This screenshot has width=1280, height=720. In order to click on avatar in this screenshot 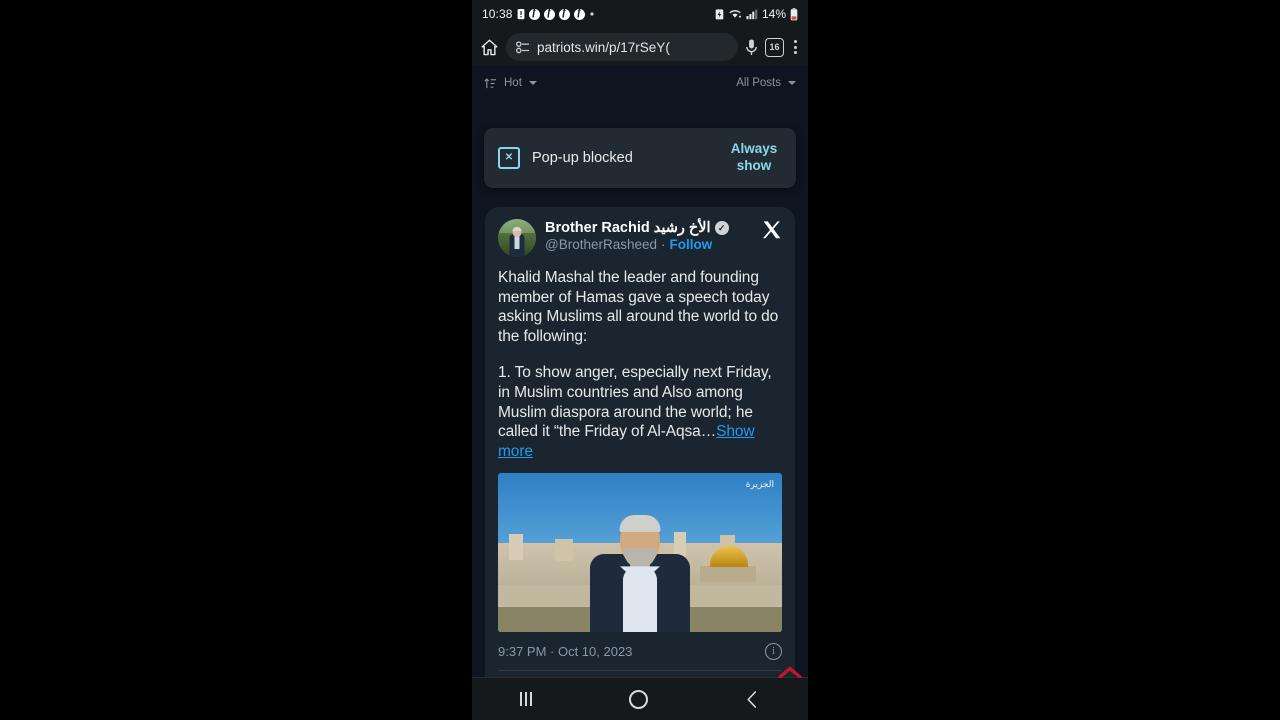, I will do `click(517, 238)`.